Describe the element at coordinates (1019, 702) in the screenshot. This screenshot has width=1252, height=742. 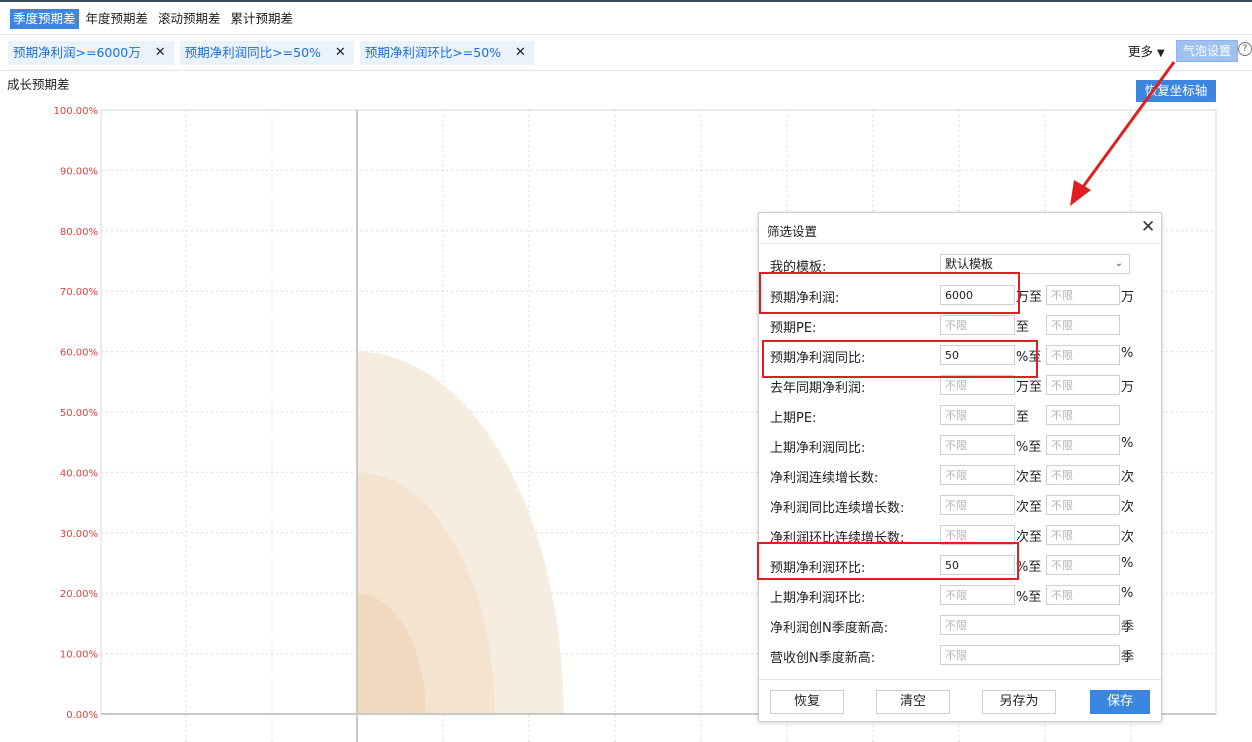
I see `save-as-button: 另存为` at that location.